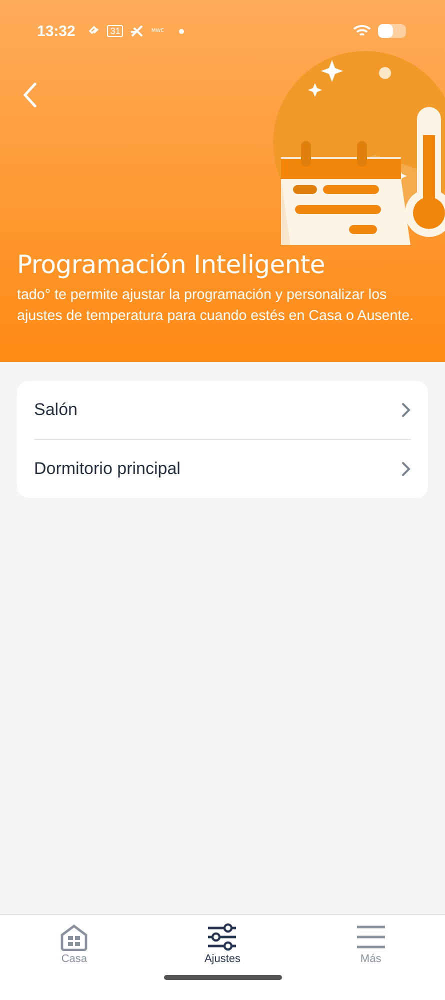 This screenshot has height=1000, width=445. I want to click on tab-bar-item: Ajustes, so click(222, 940).